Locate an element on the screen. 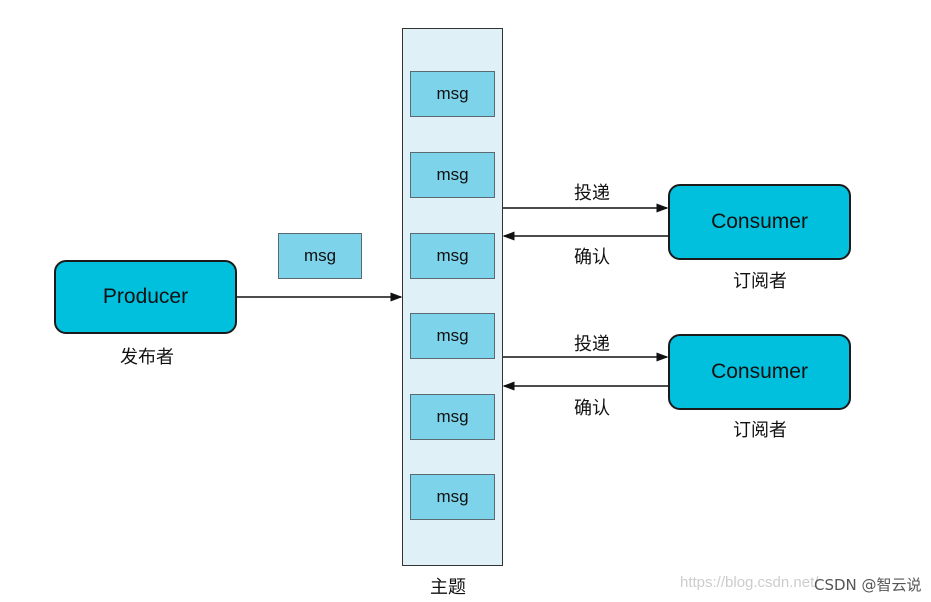  watermark-url: https://blog.csdn.net/ is located at coordinates (749, 582).